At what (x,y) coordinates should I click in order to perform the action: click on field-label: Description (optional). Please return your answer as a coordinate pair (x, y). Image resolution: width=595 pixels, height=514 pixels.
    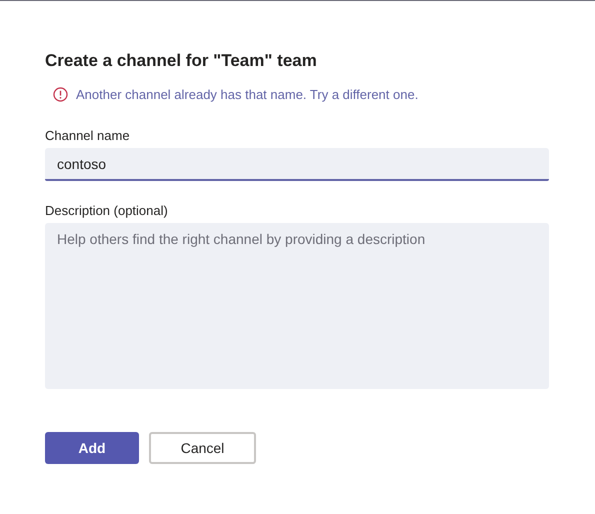
    Looking at the image, I should click on (107, 210).